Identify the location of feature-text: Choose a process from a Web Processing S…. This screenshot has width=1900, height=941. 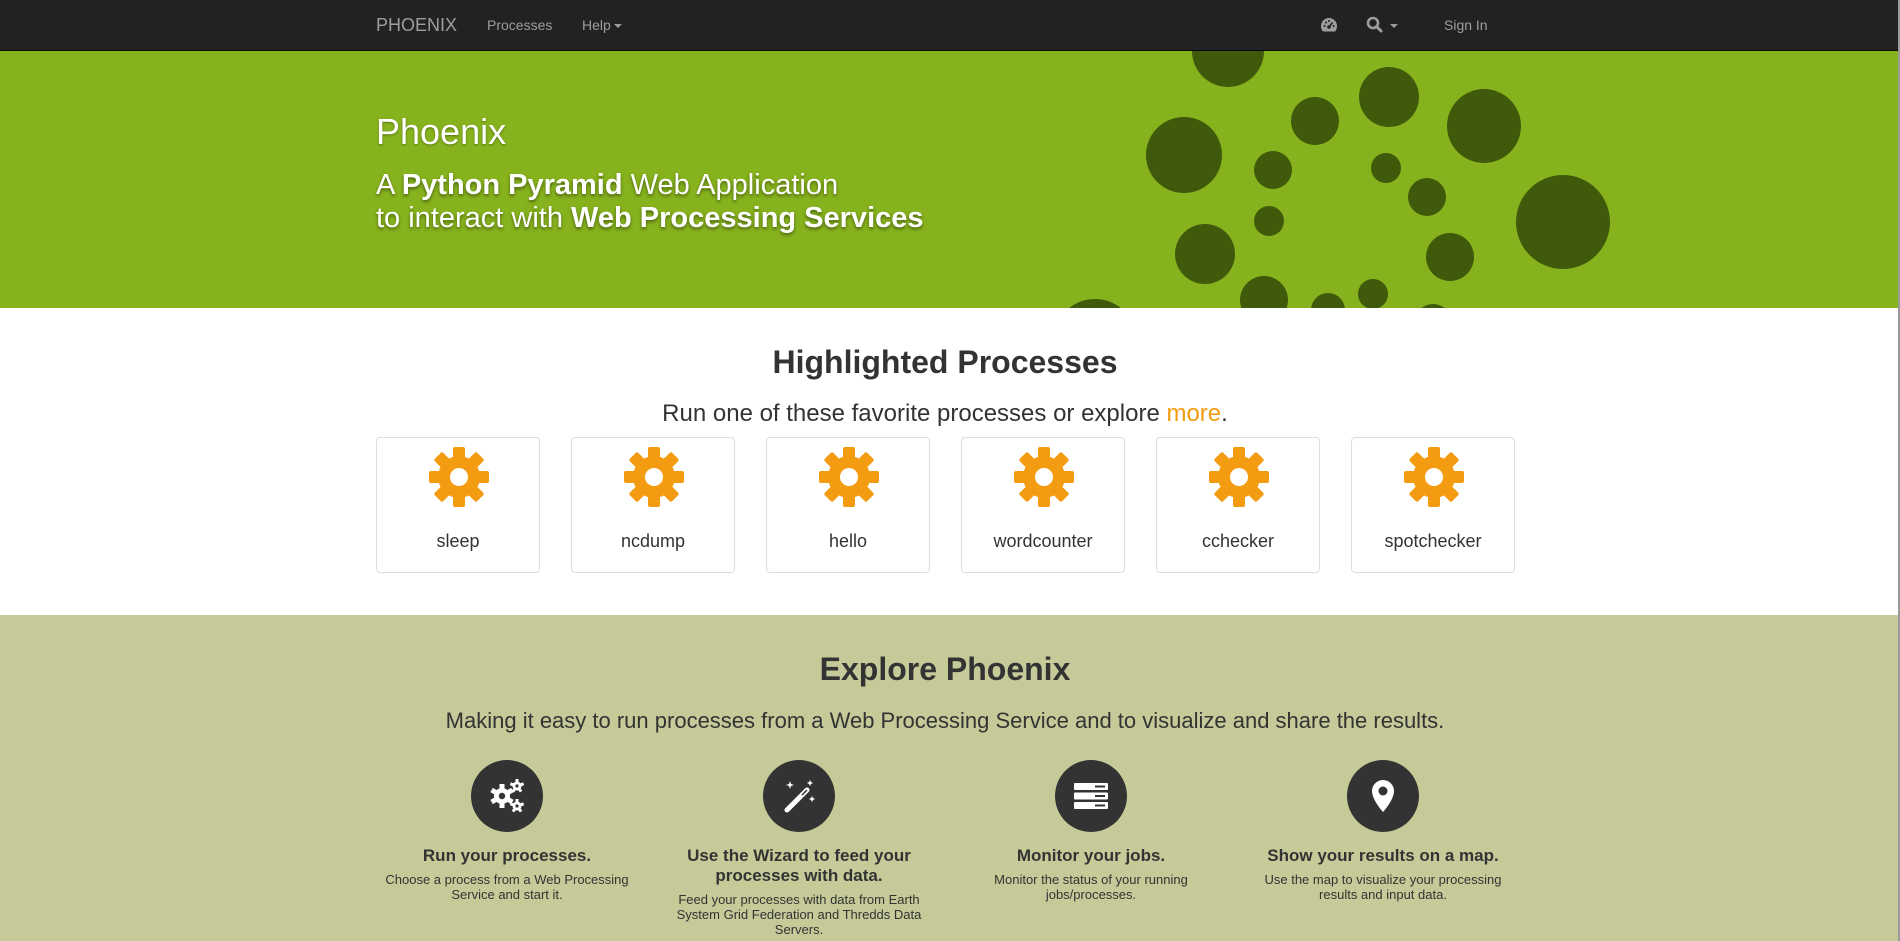
(507, 887).